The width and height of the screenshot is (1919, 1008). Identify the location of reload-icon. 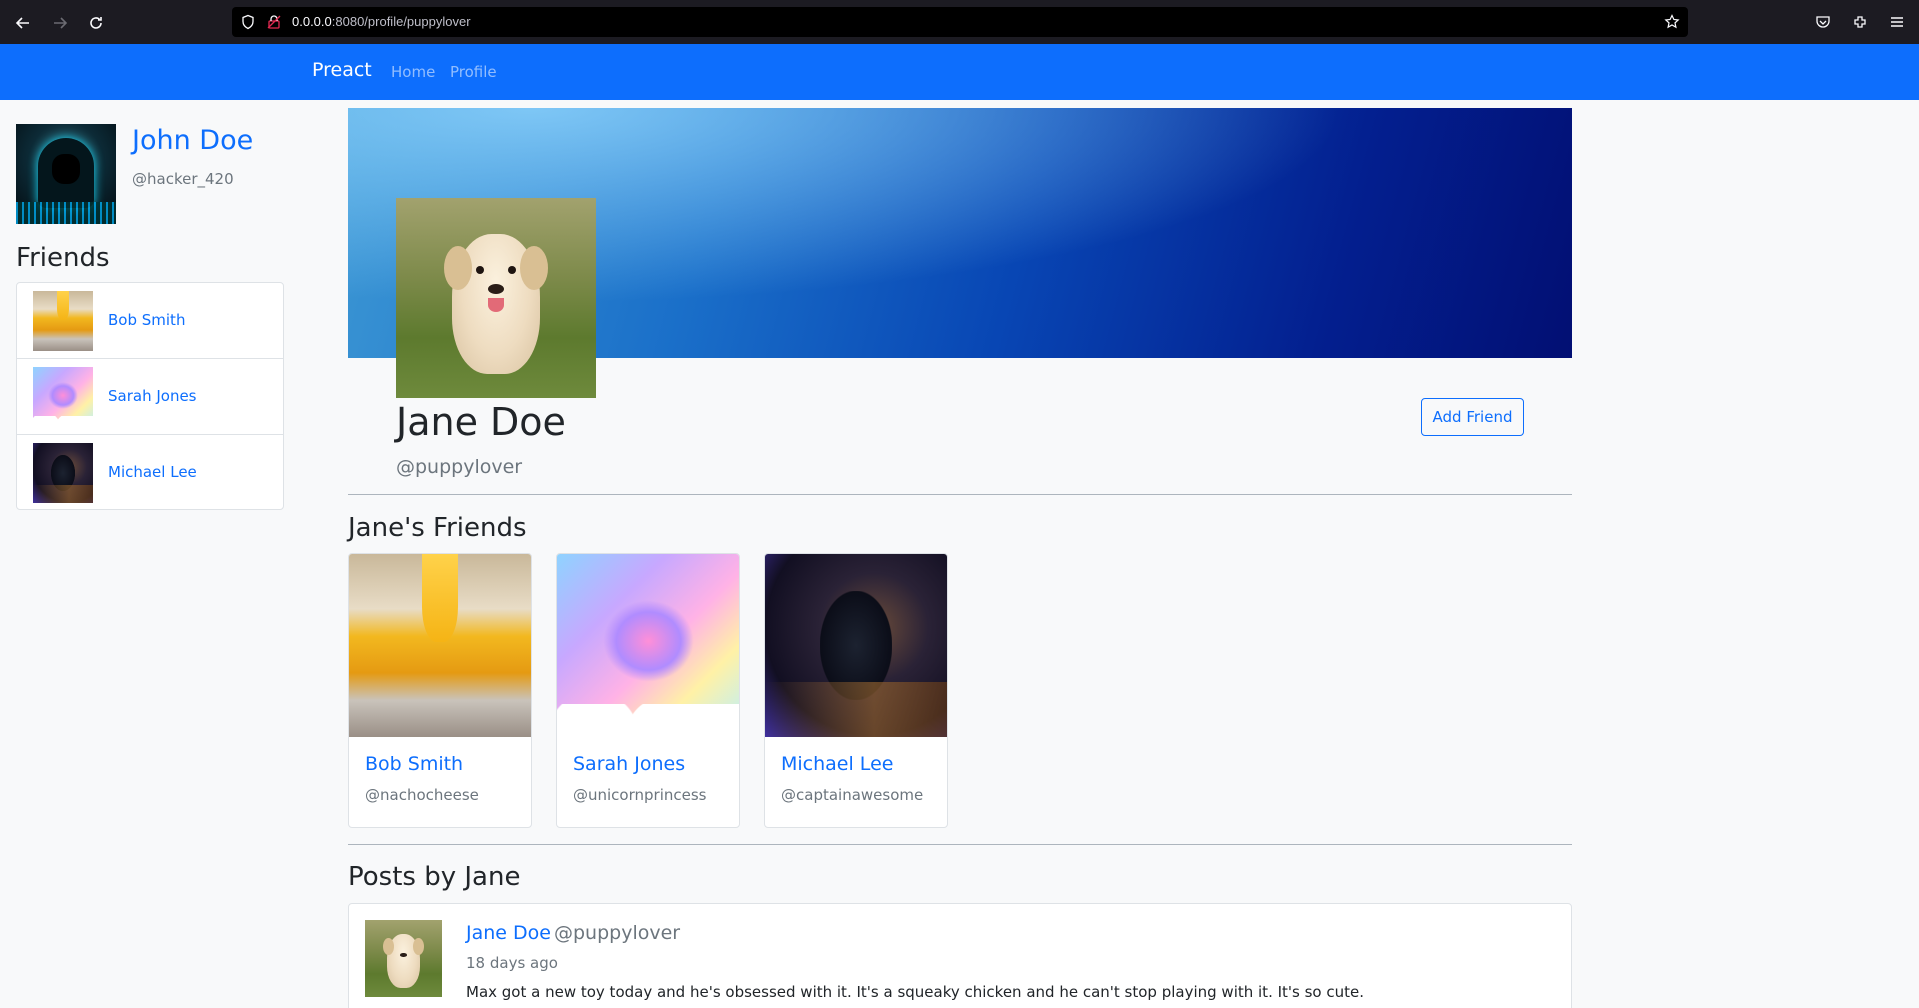
(96, 23).